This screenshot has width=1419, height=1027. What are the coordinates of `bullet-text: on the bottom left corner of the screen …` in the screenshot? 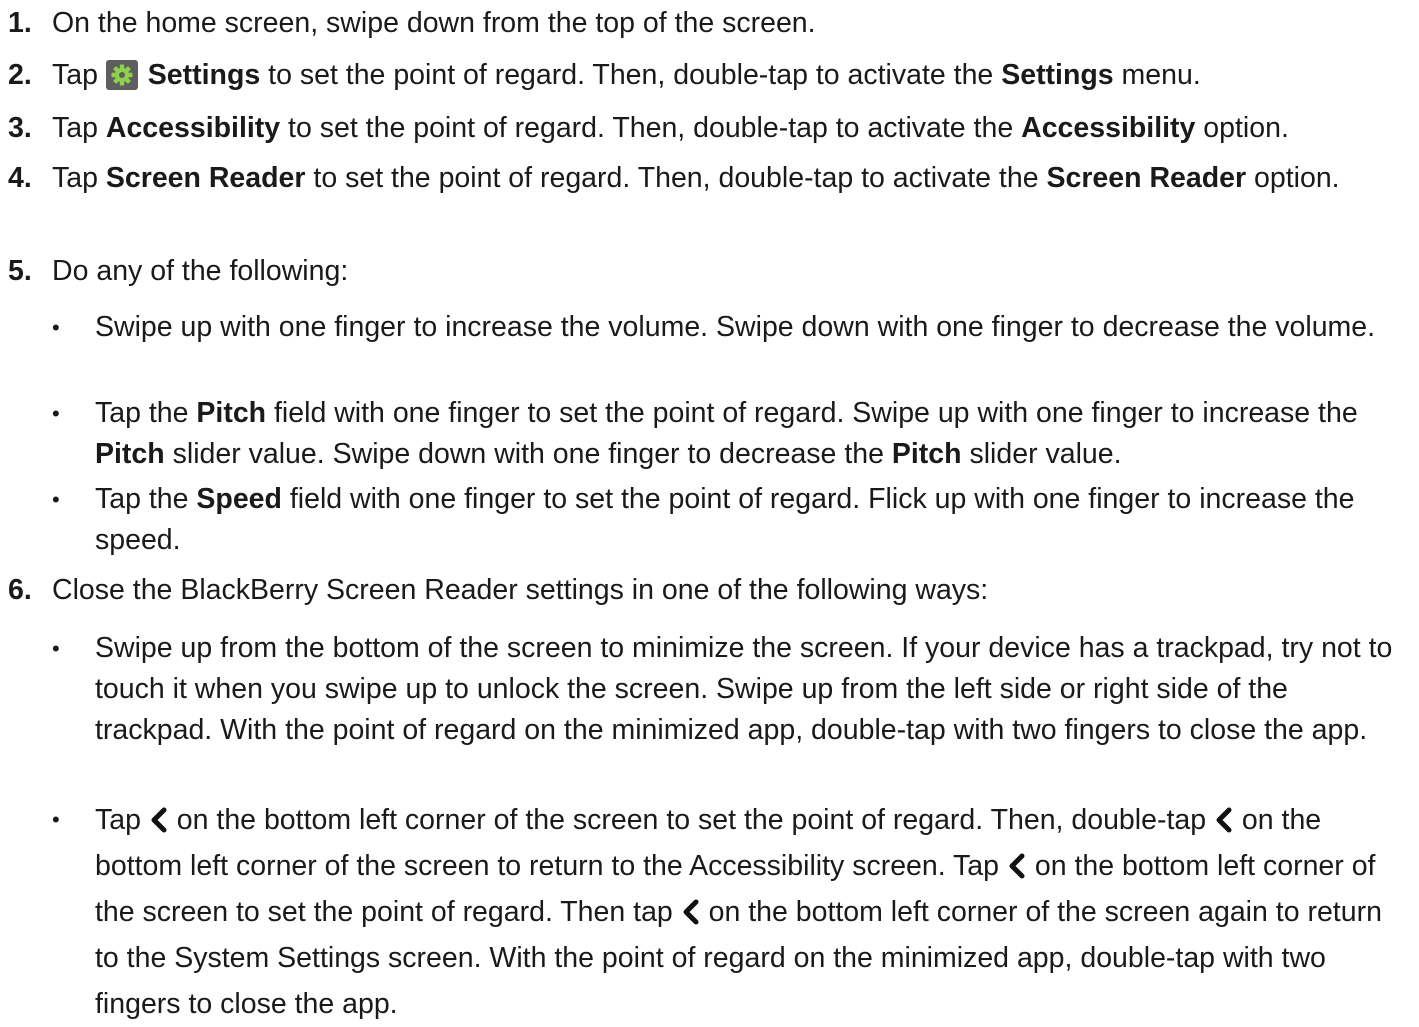 It's located at (691, 820).